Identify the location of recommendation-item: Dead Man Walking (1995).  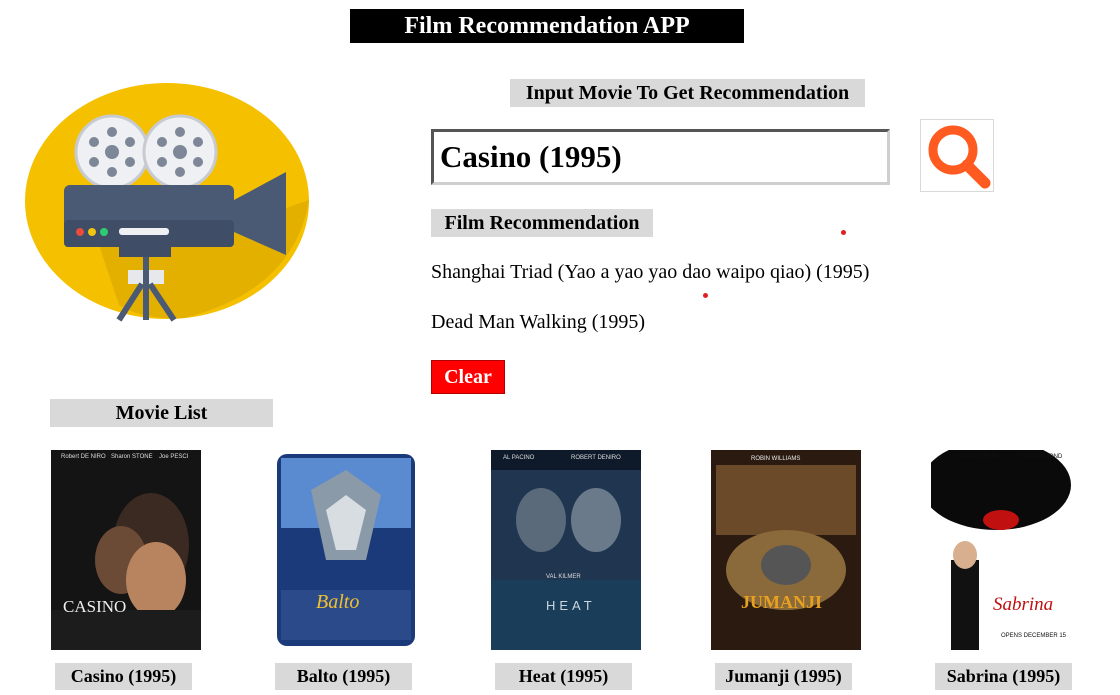
(538, 322).